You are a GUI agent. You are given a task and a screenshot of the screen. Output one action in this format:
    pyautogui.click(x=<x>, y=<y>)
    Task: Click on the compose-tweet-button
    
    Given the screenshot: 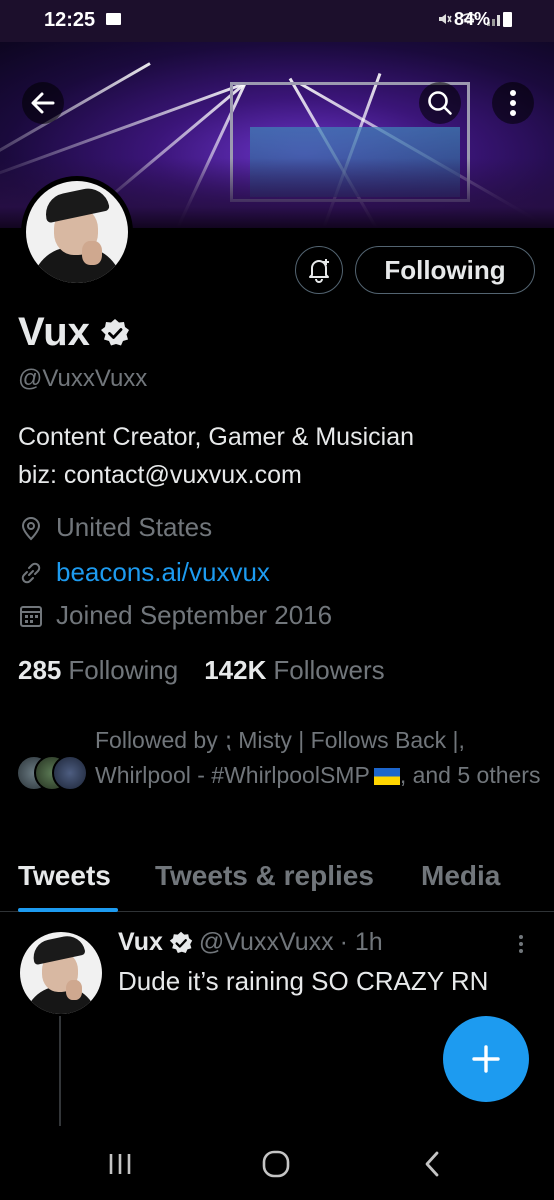 What is the action you would take?
    pyautogui.click(x=486, y=1059)
    